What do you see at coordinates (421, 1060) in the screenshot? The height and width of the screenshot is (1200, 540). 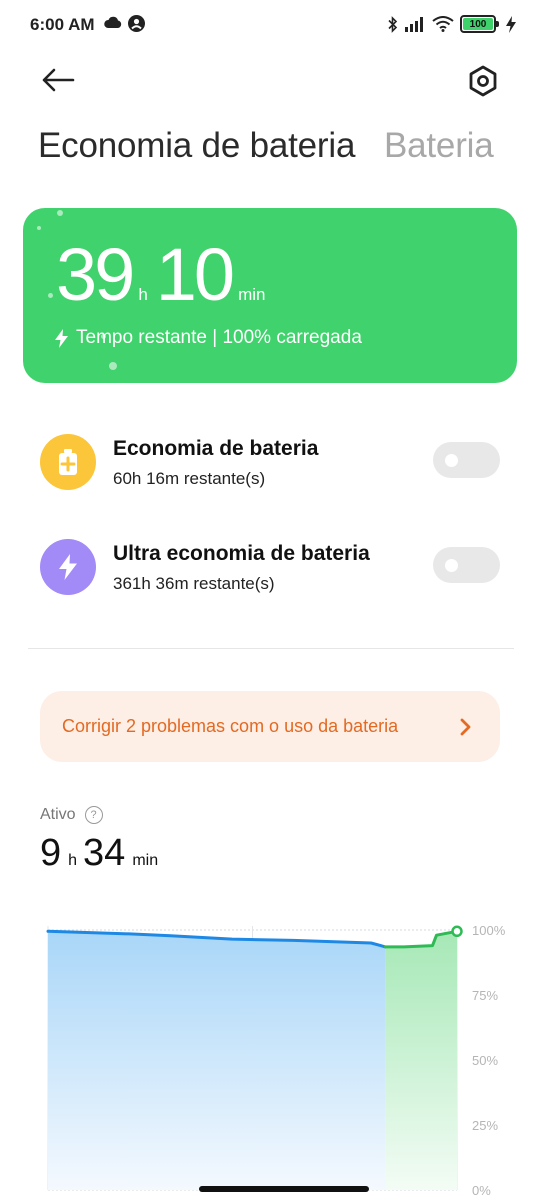 I see `charging-area` at bounding box center [421, 1060].